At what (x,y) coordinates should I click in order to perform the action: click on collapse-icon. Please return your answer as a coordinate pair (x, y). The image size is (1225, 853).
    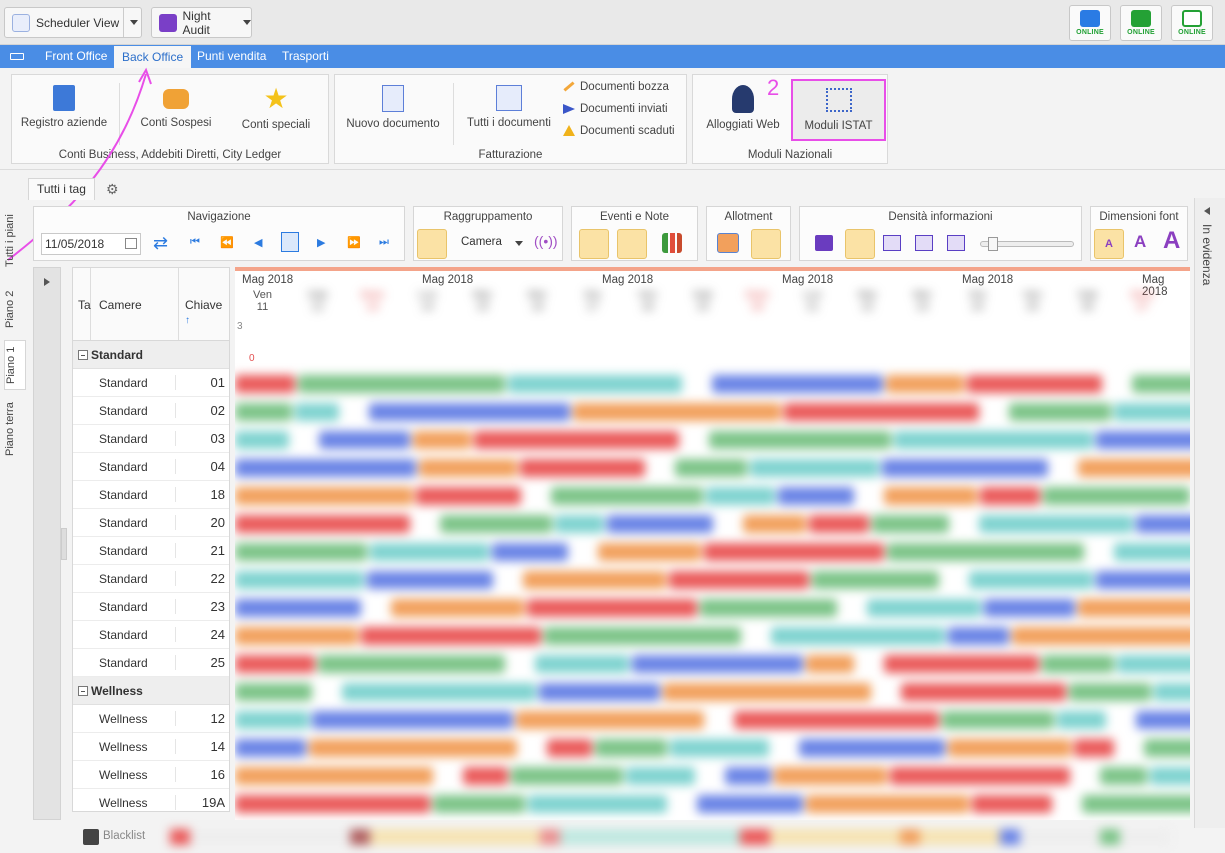
    Looking at the image, I should click on (83, 691).